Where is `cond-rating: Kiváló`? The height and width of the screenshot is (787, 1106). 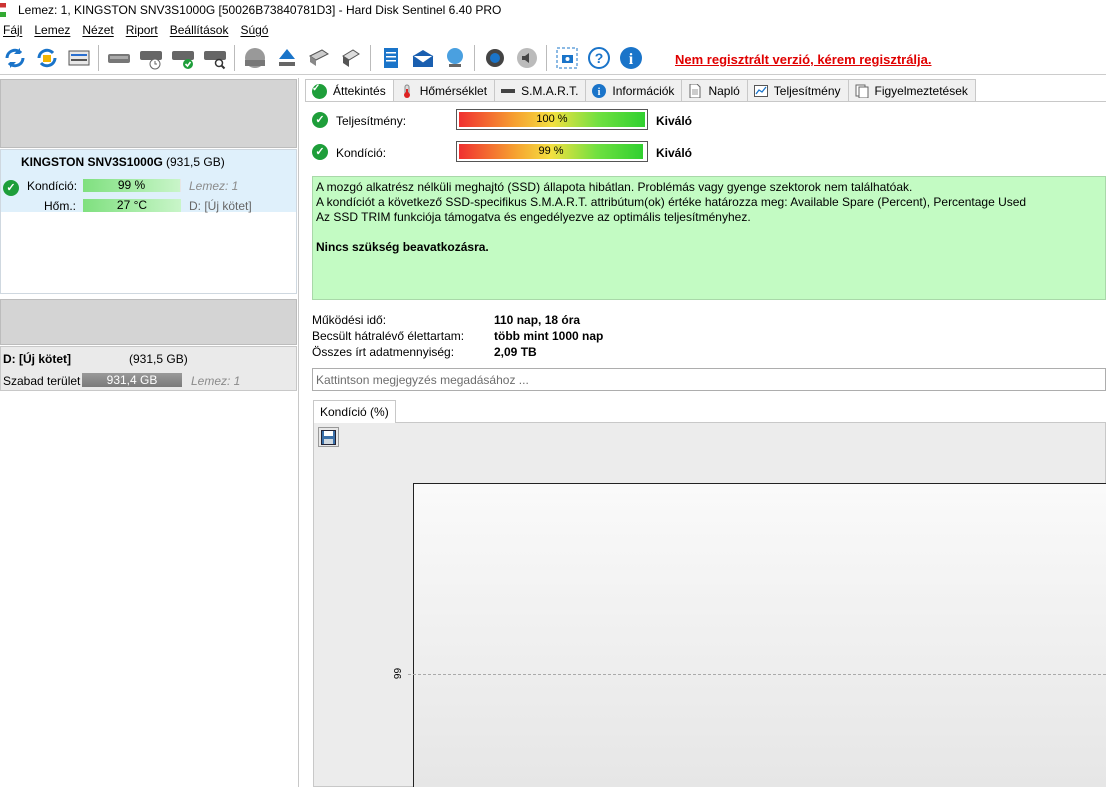
cond-rating: Kiváló is located at coordinates (674, 153).